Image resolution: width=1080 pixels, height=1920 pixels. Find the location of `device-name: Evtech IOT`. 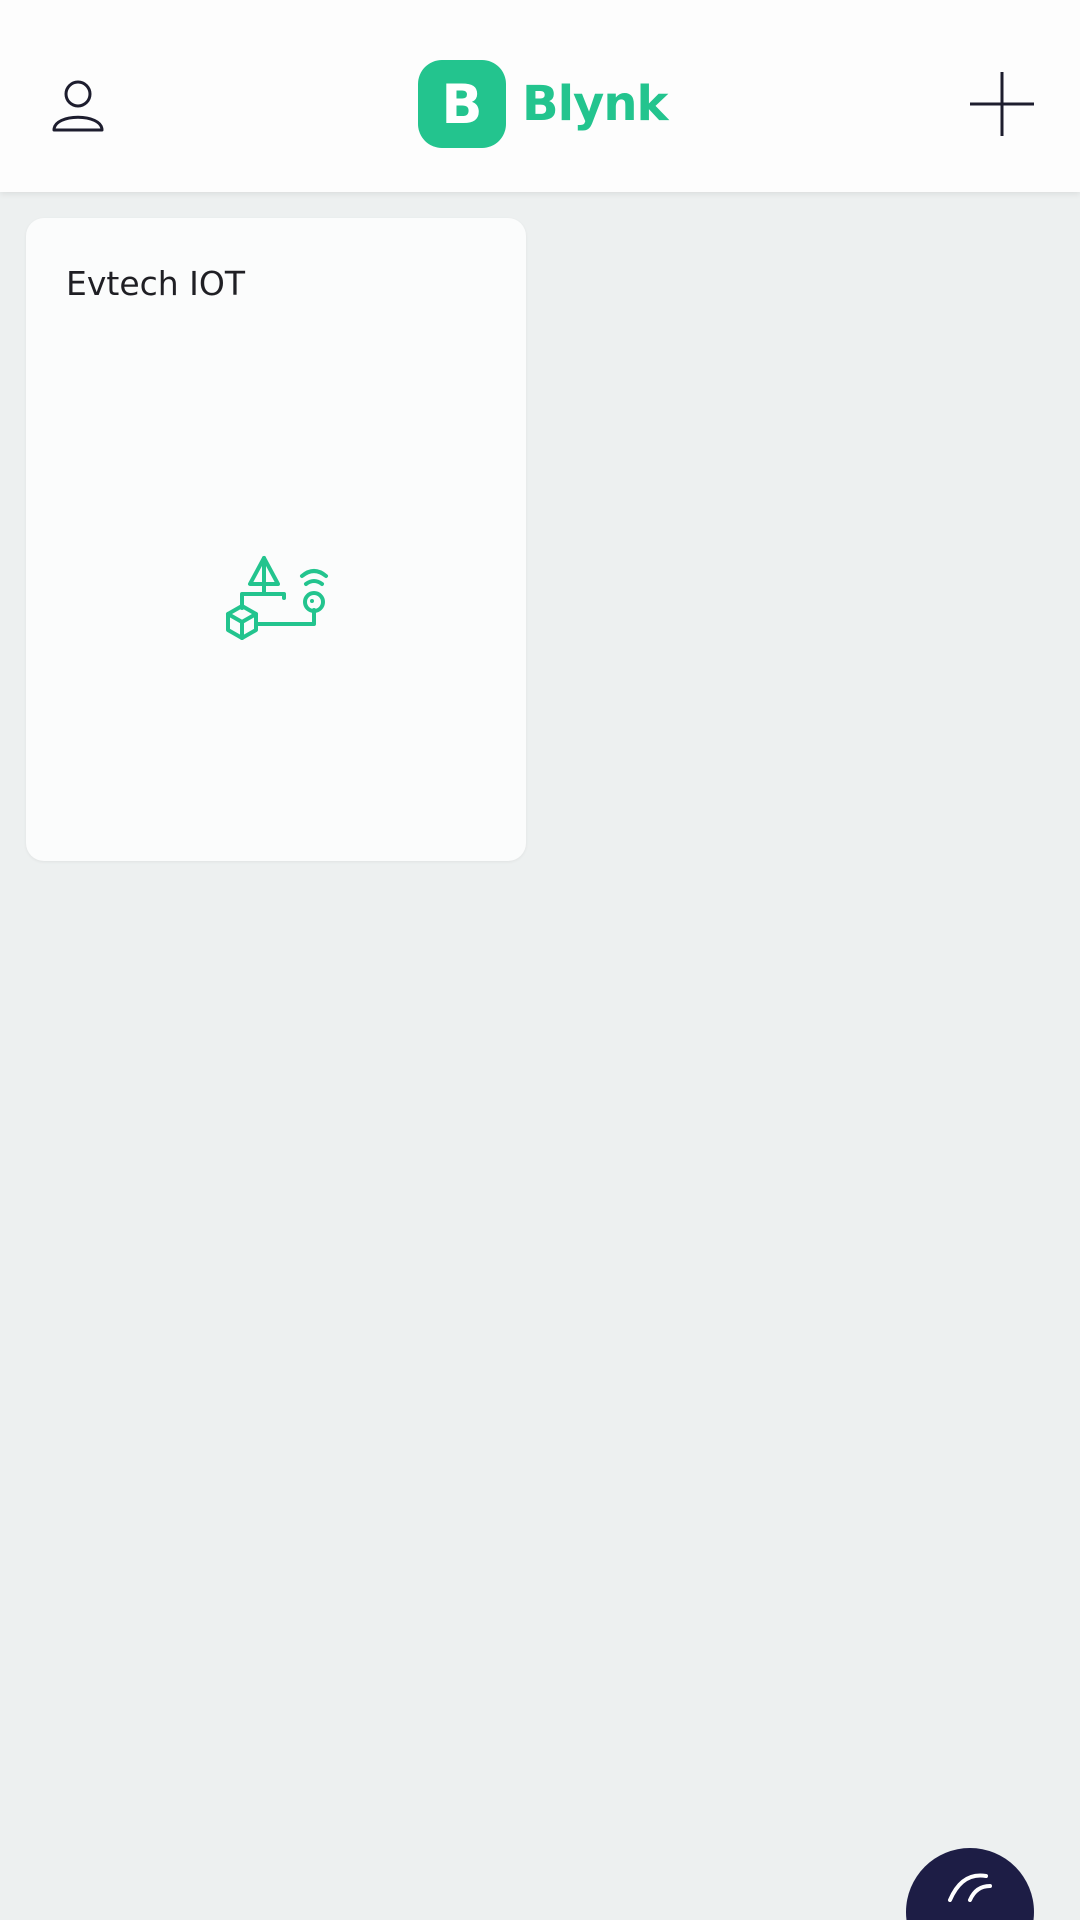

device-name: Evtech IOT is located at coordinates (156, 283).